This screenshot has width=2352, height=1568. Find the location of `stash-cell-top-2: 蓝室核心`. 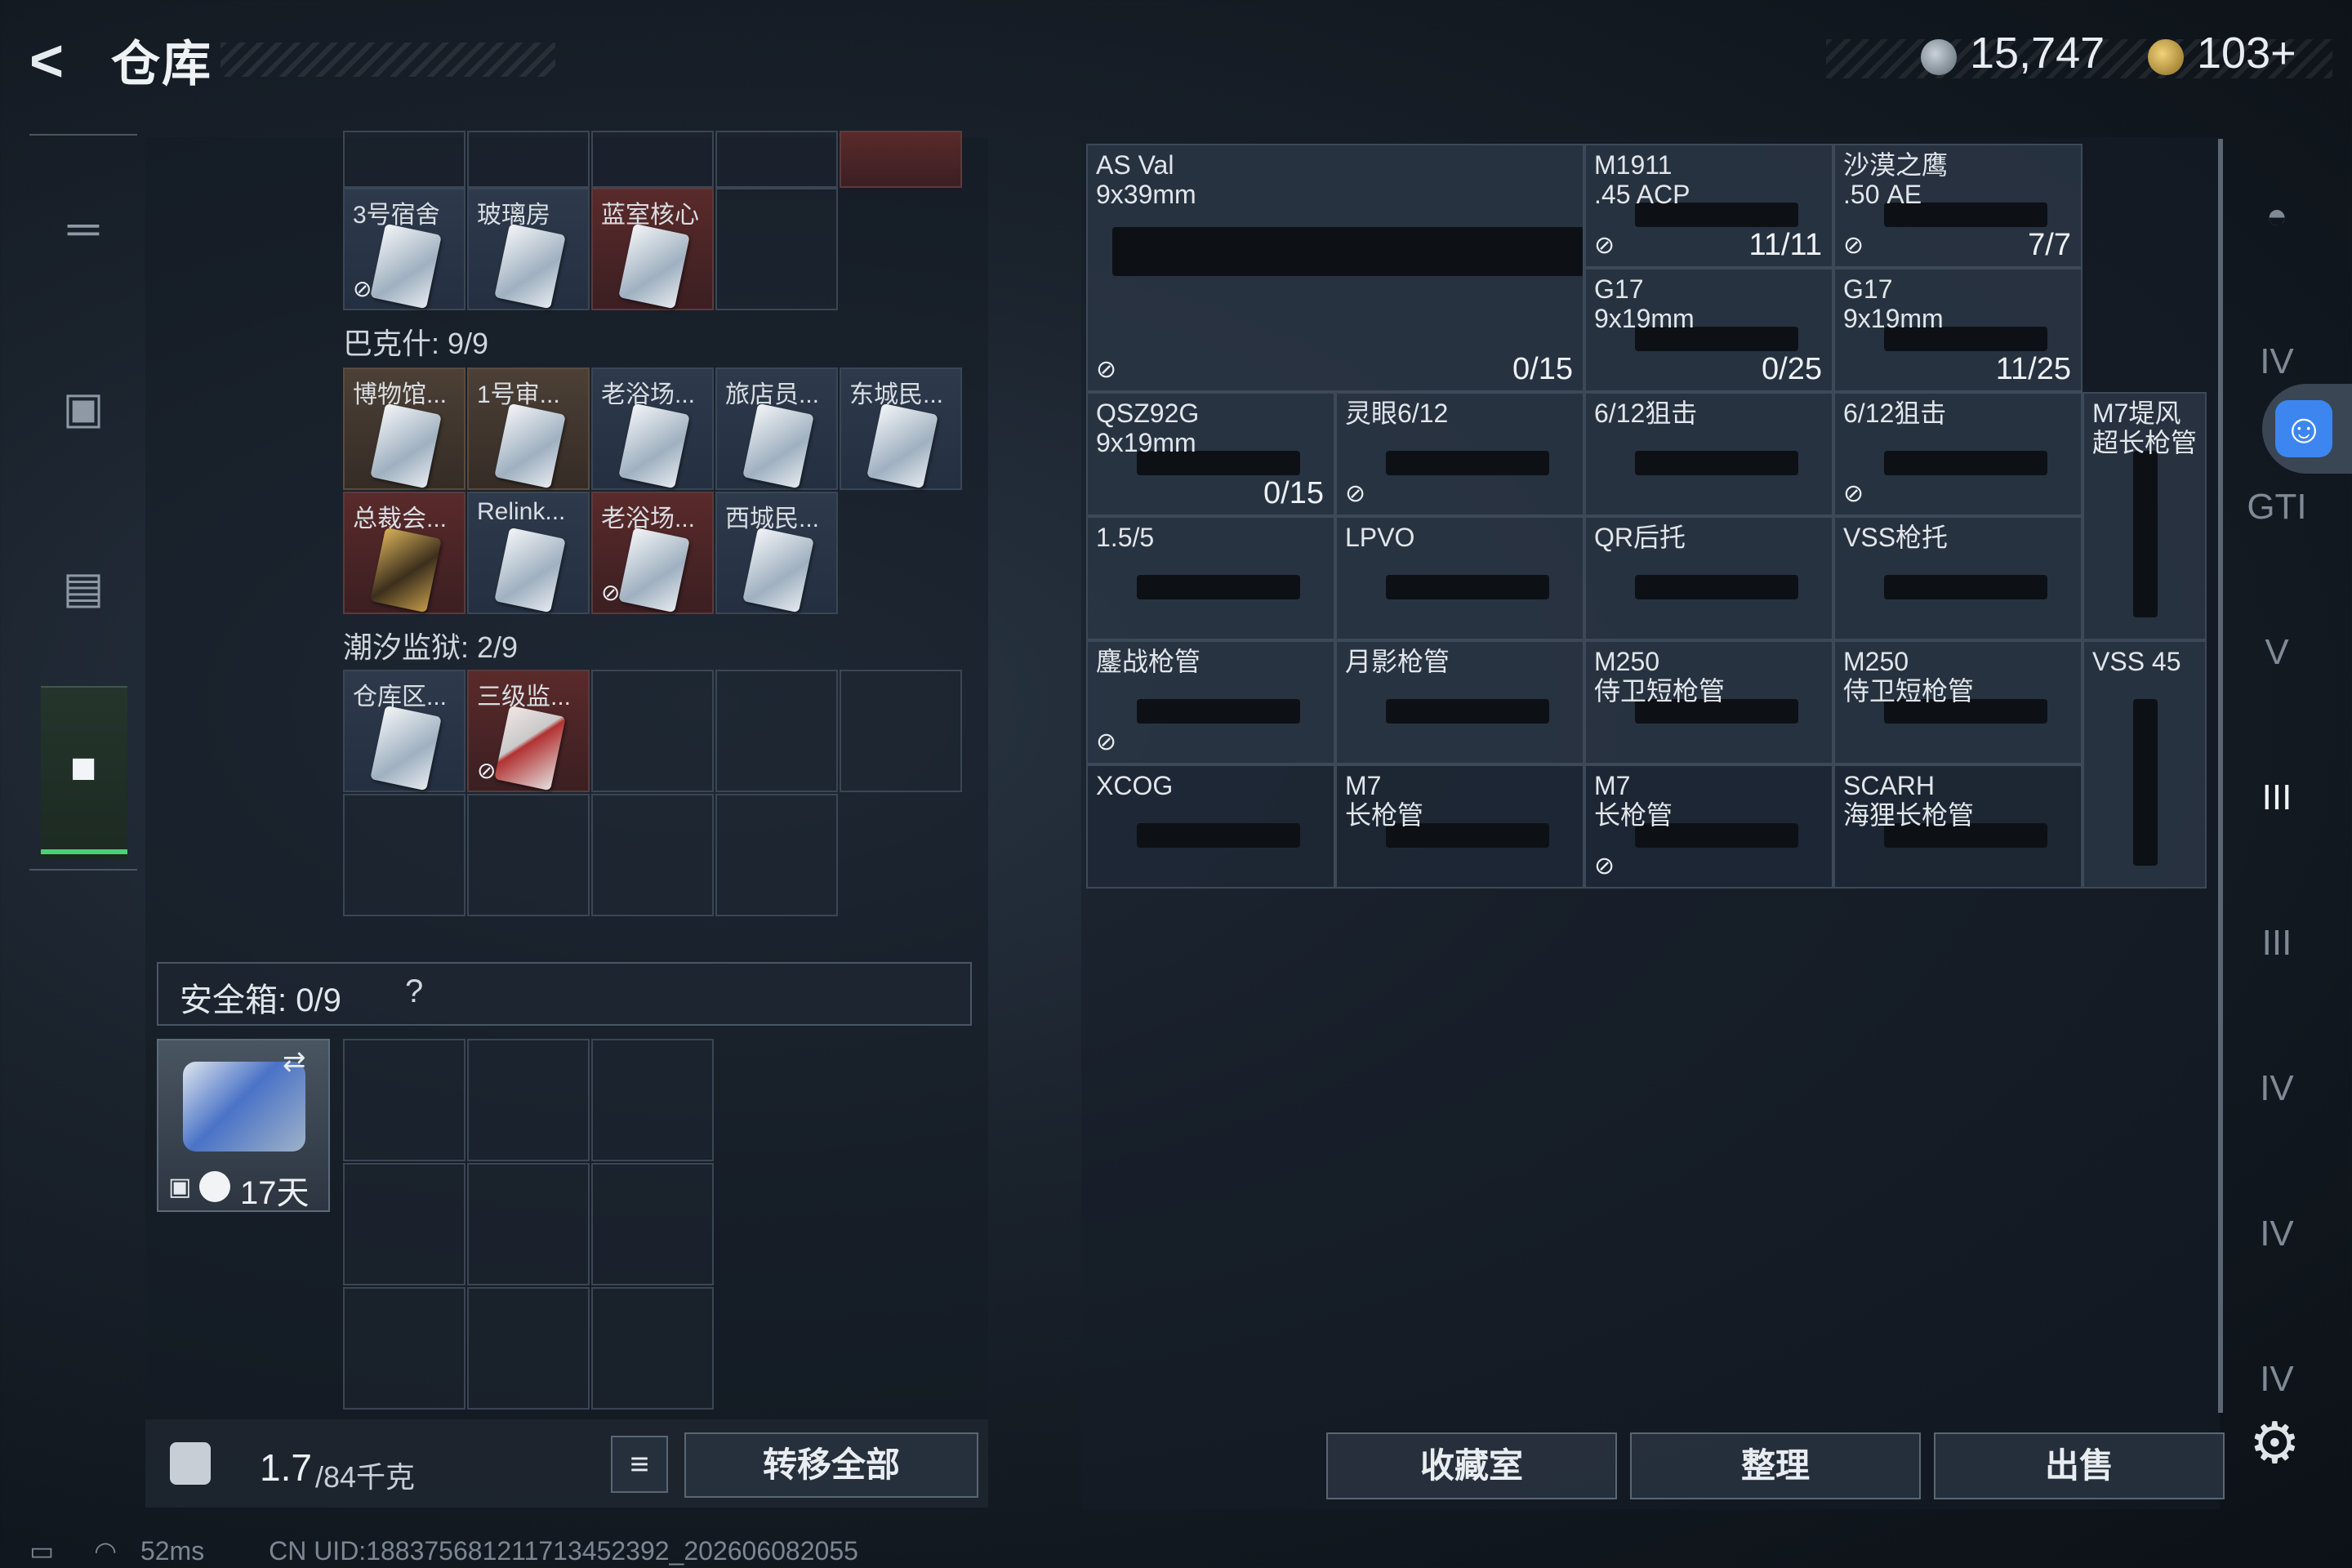

stash-cell-top-2: 蓝室核心 is located at coordinates (652, 249).